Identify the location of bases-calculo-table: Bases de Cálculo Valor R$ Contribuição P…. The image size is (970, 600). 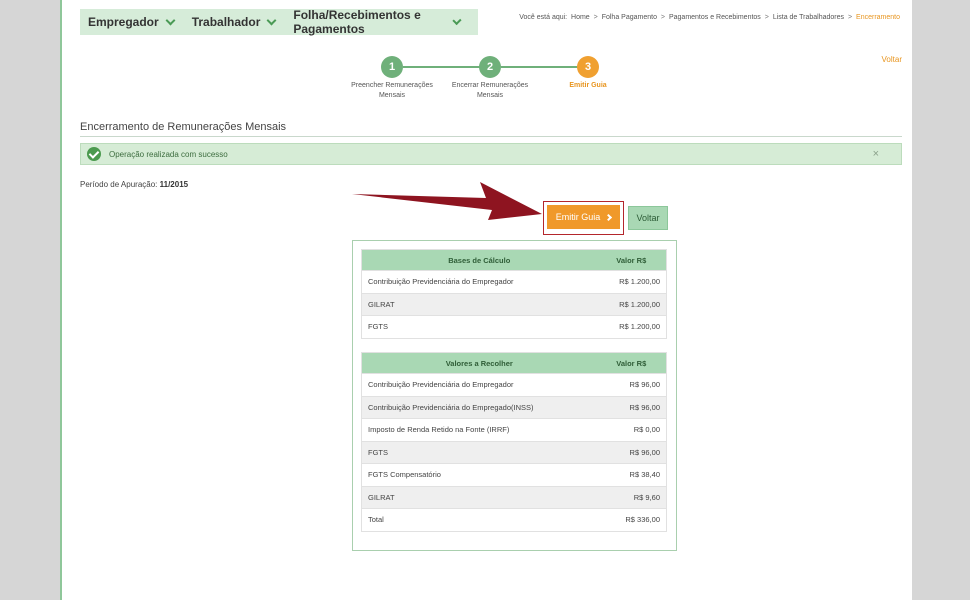
(514, 294).